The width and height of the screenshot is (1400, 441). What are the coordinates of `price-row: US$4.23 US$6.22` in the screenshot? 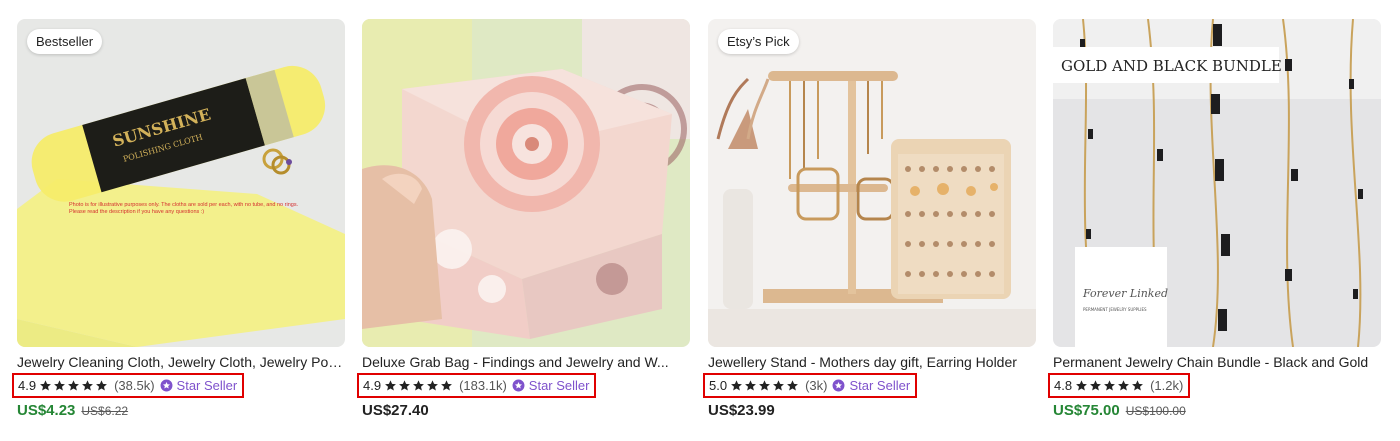 It's located at (72, 410).